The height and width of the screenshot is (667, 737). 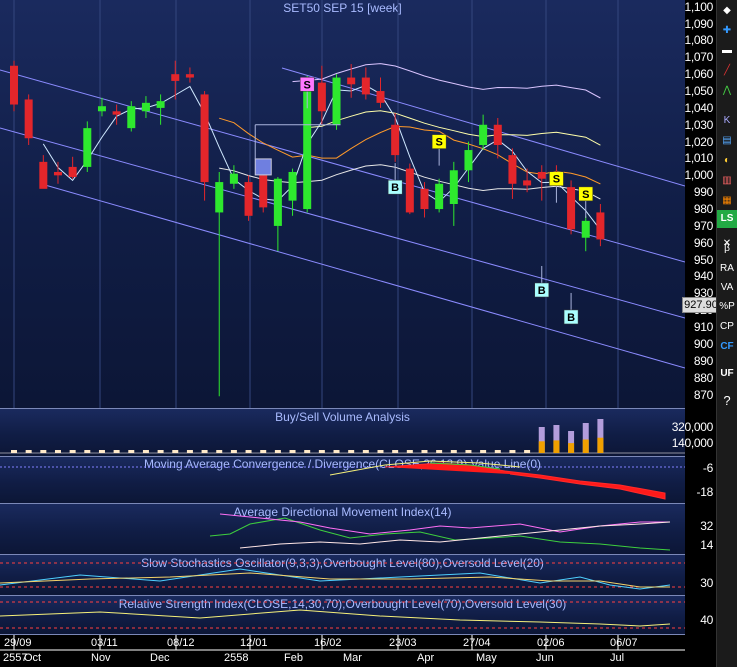 What do you see at coordinates (727, 201) in the screenshot?
I see `toolbar-button-icon: ▦` at bounding box center [727, 201].